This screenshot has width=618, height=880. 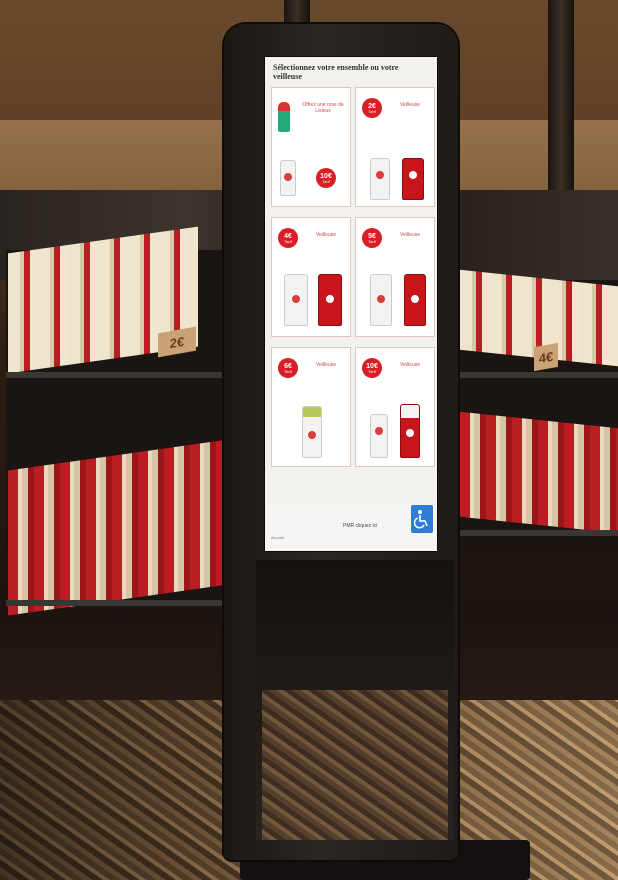 I want to click on wheelchair-icon, so click(x=421, y=519).